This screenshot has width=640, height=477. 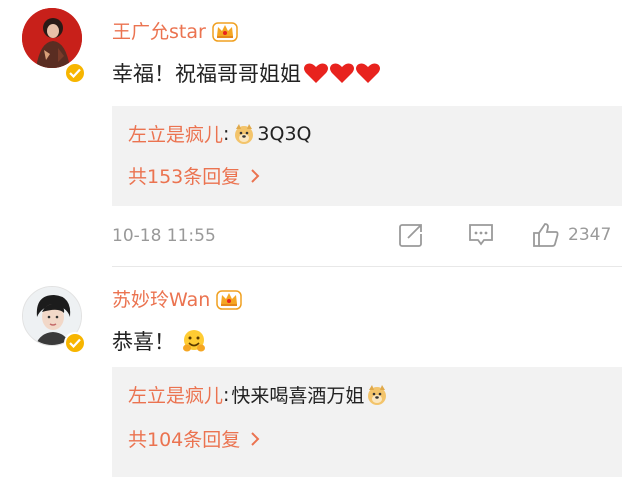 I want to click on comment-icon, so click(x=481, y=235).